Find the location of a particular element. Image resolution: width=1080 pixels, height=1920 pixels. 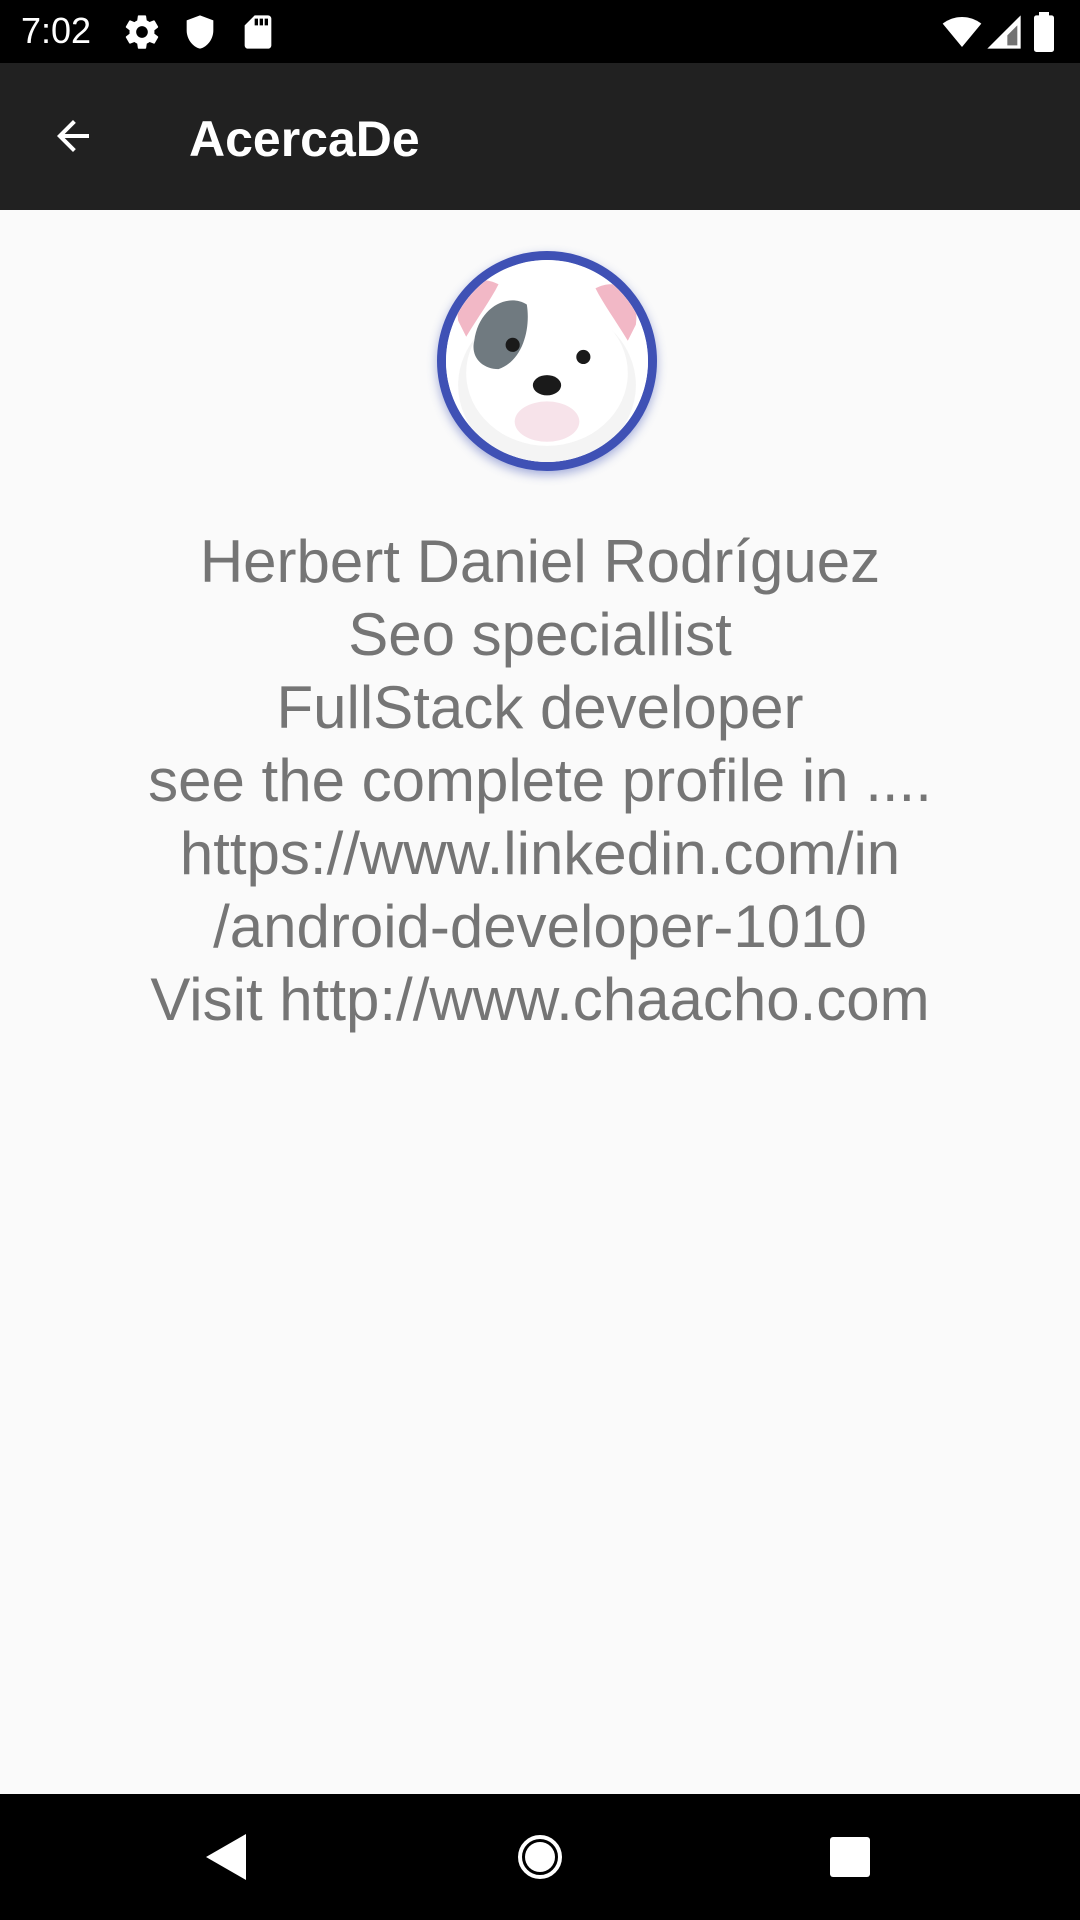

dog-avatar-icon is located at coordinates (547, 361).